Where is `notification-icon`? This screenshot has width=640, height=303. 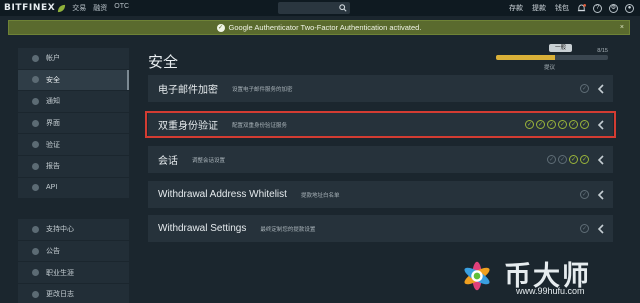
notification-icon is located at coordinates (35, 101).